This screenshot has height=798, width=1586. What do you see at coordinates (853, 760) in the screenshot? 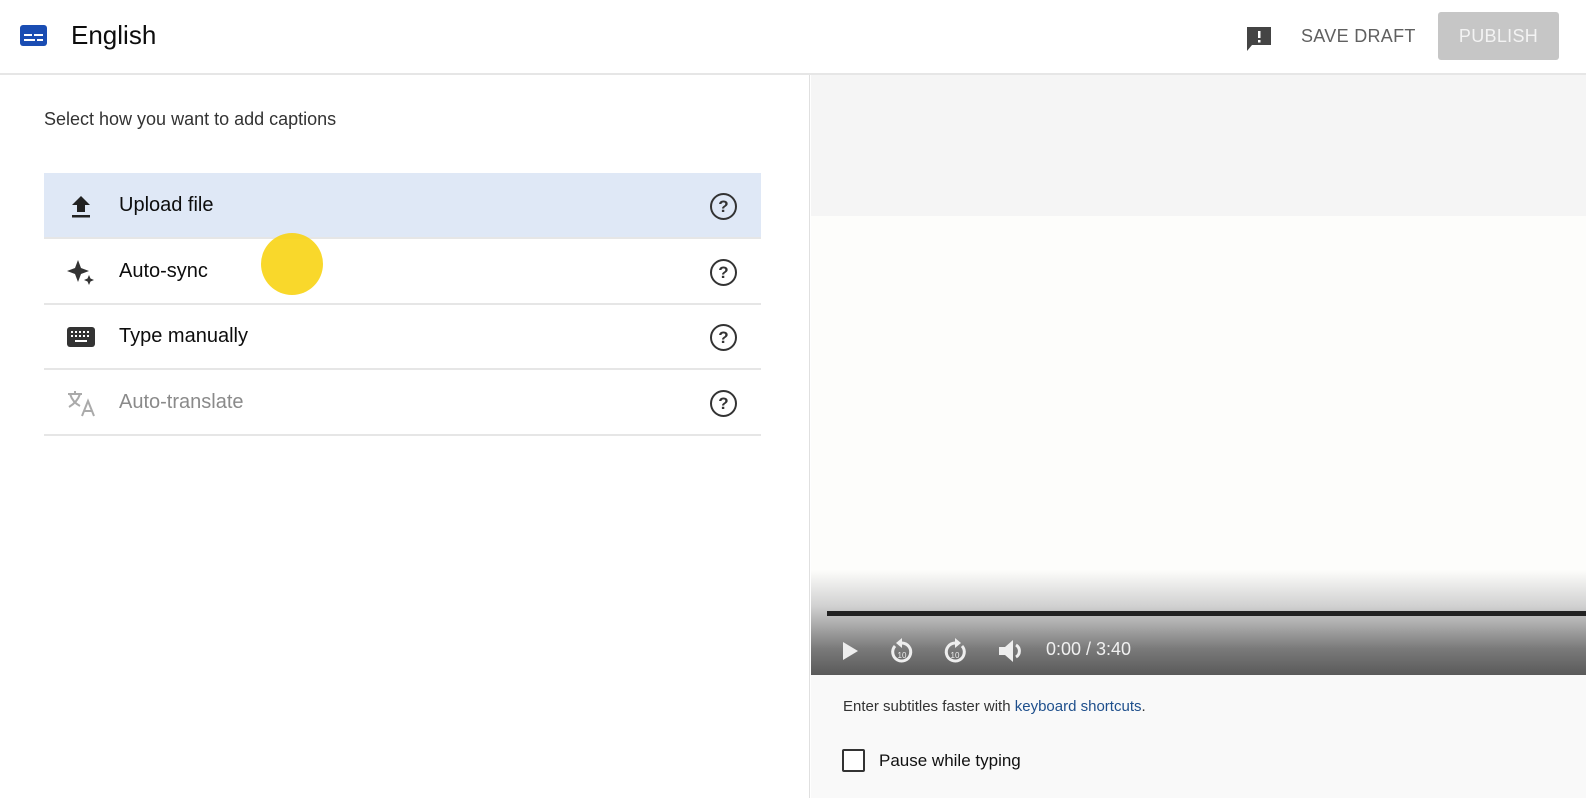
I see `pause-while-typing-checkbox` at bounding box center [853, 760].